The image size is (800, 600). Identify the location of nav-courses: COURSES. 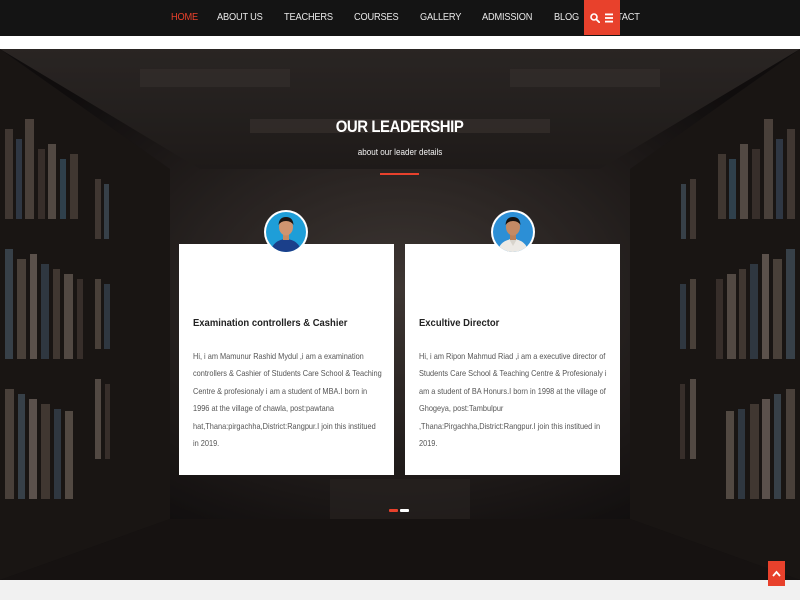
(376, 17).